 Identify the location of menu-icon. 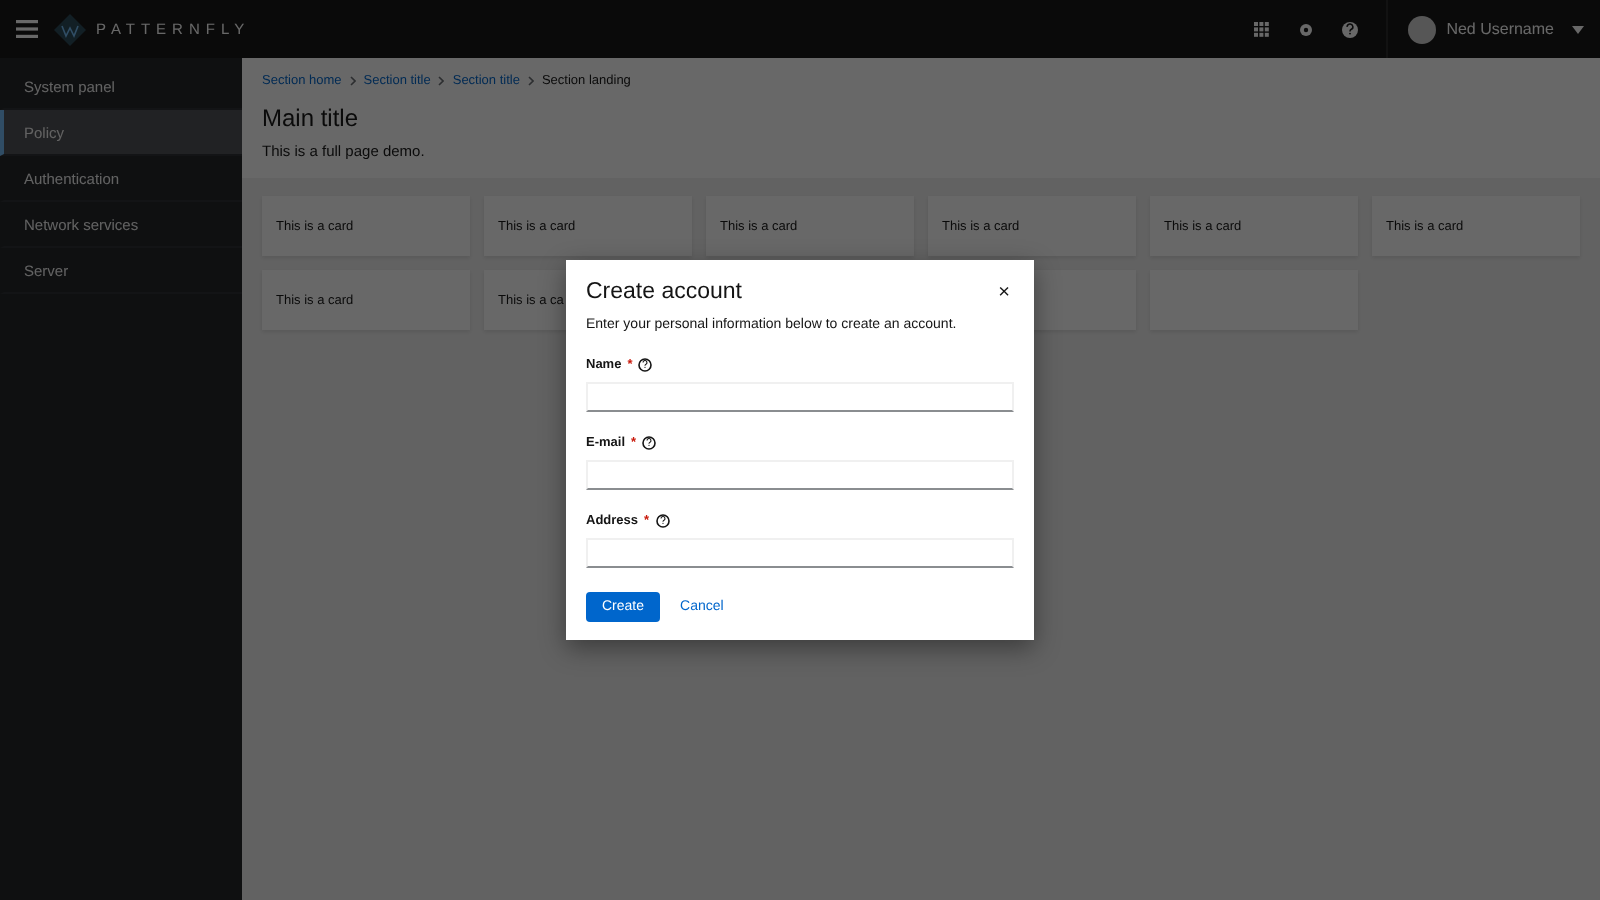
(27, 29).